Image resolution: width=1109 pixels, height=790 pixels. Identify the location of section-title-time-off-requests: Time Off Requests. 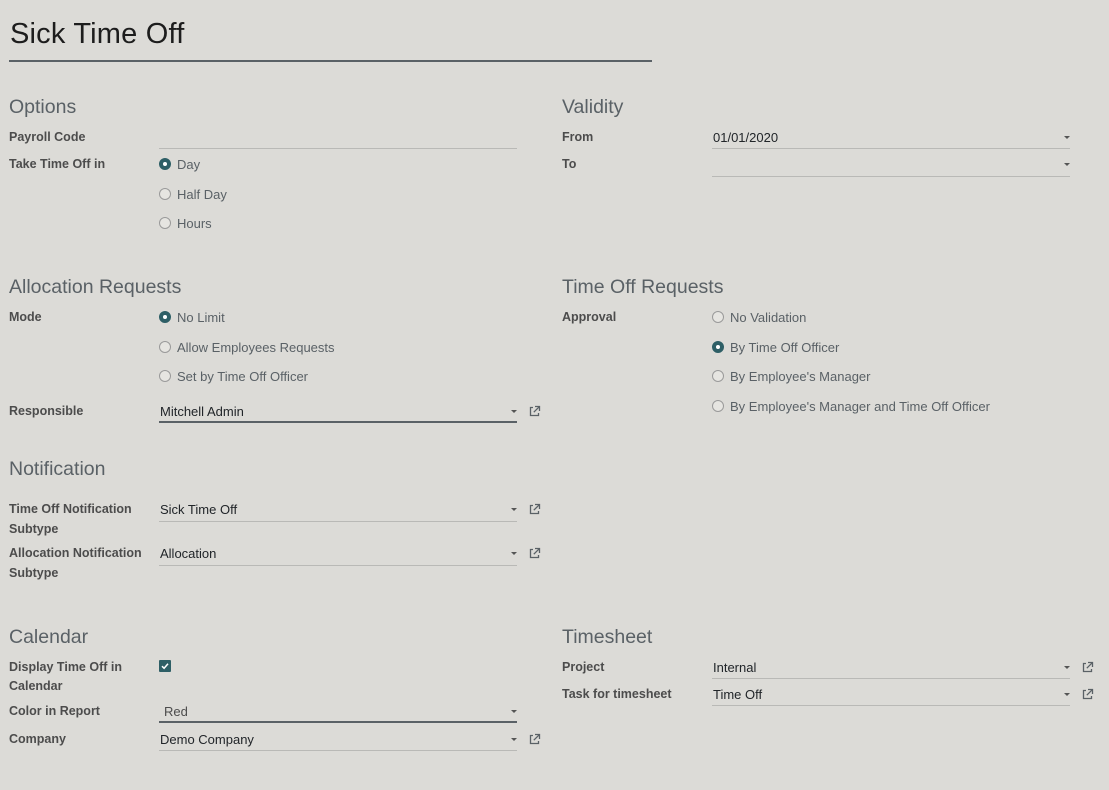
(643, 287).